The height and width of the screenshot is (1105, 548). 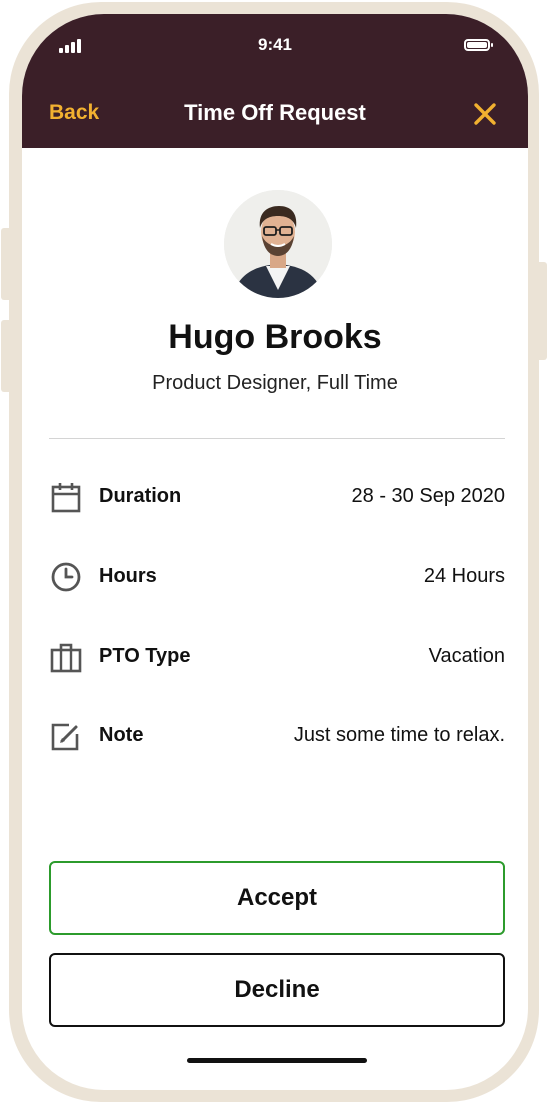 I want to click on avatar, so click(x=278, y=244).